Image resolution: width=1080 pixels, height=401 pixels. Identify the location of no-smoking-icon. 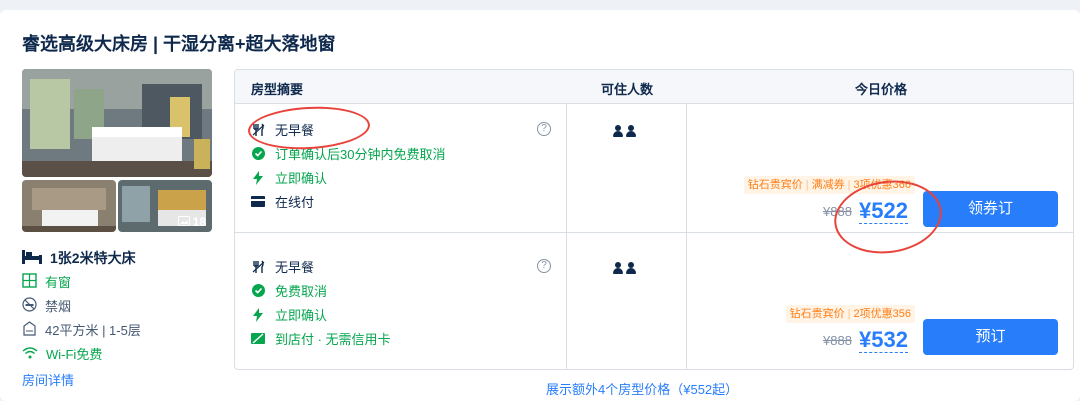
(29, 305).